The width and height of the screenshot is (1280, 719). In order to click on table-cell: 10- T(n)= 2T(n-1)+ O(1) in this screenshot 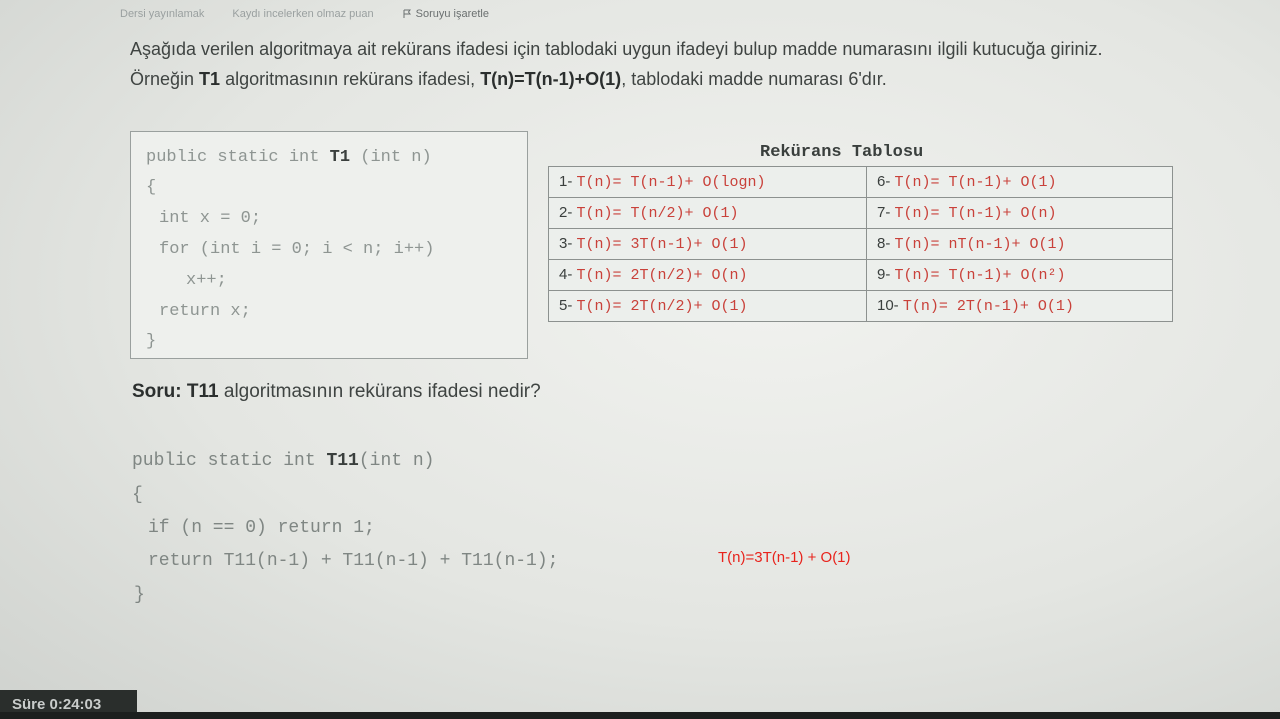, I will do `click(1019, 306)`.